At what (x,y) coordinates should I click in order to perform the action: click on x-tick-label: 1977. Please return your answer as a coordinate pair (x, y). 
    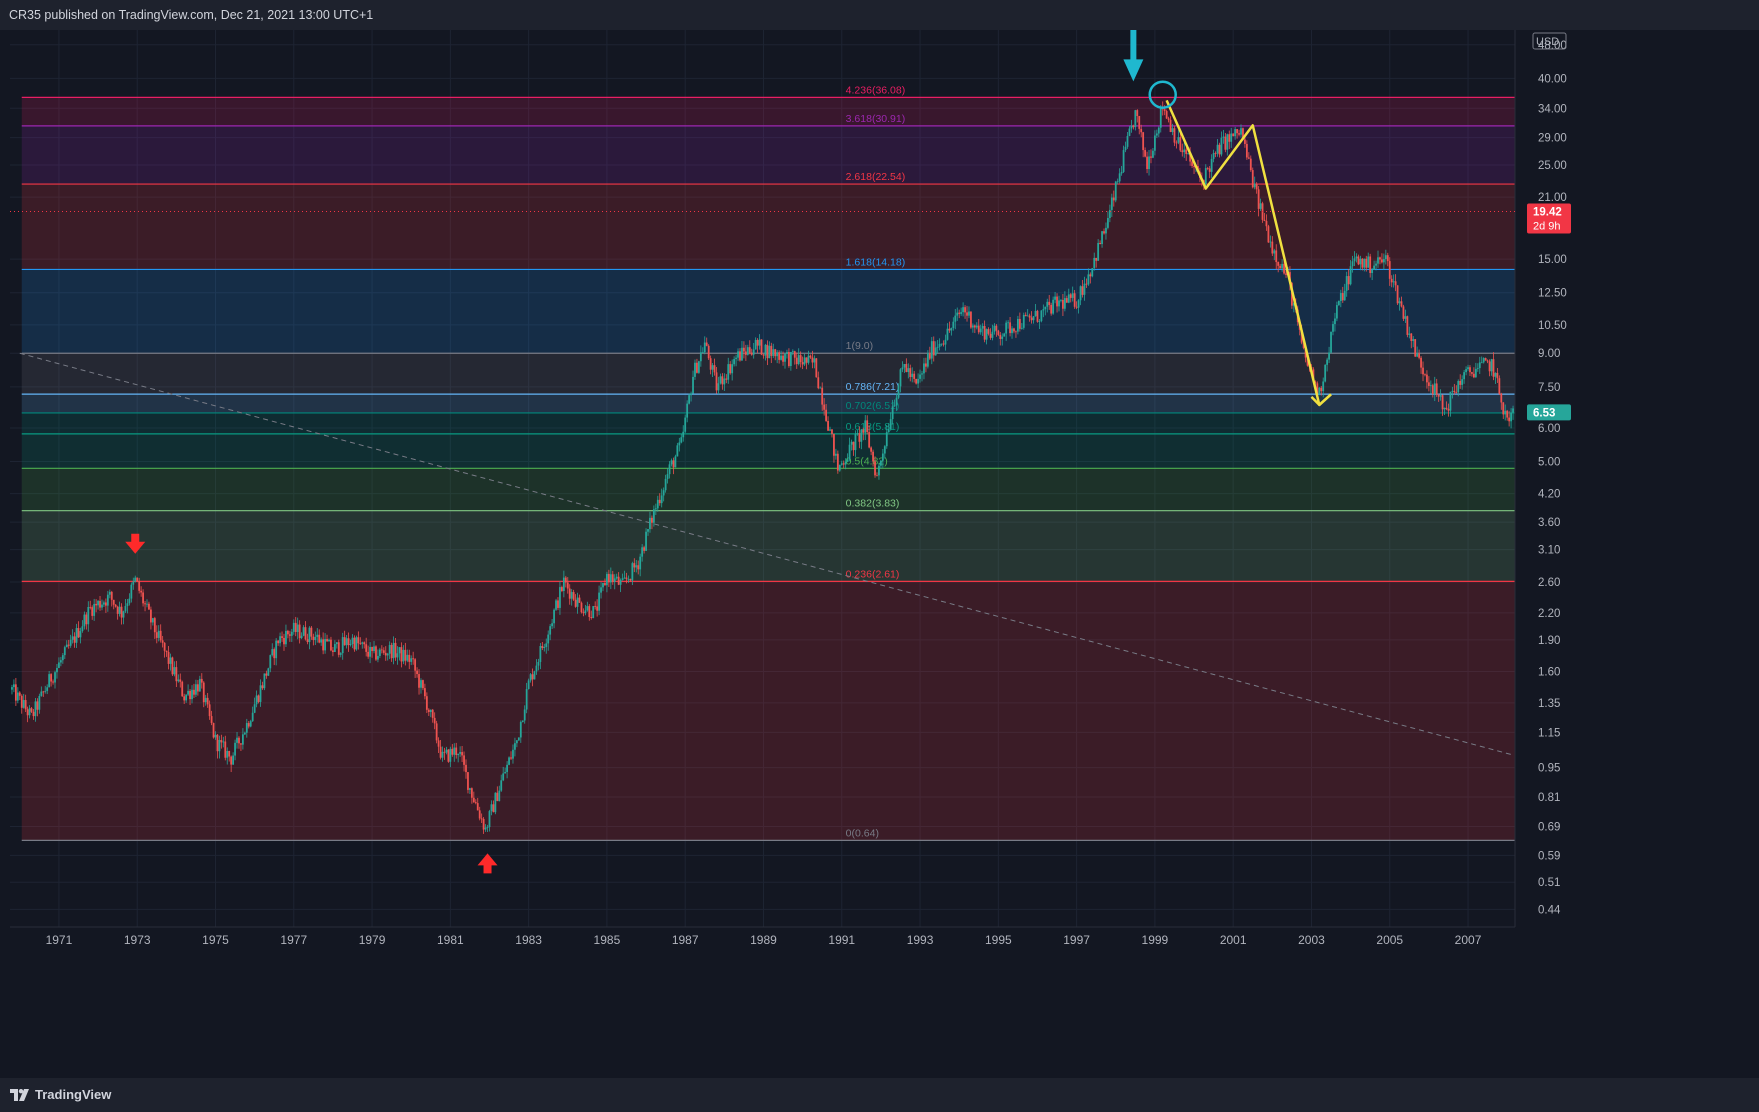
    Looking at the image, I should click on (293, 940).